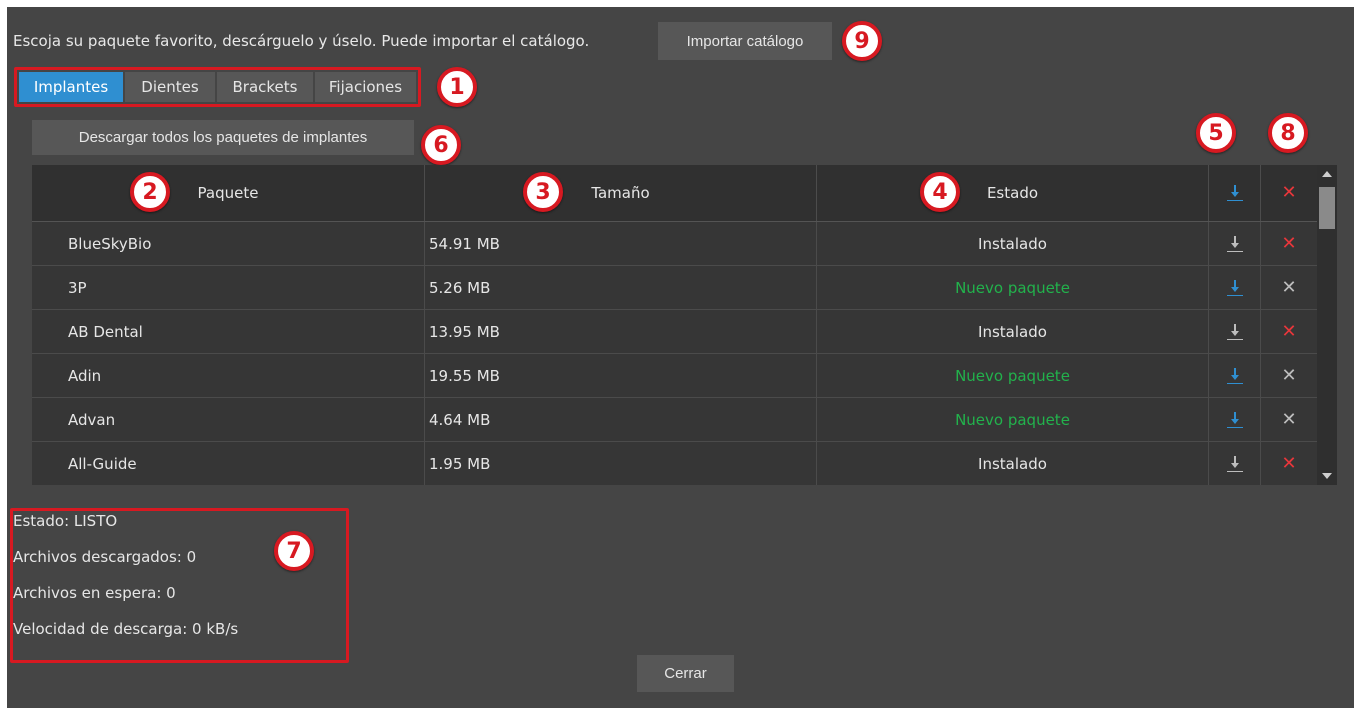  Describe the element at coordinates (228, 331) in the screenshot. I see `package-name: AB Dental` at that location.